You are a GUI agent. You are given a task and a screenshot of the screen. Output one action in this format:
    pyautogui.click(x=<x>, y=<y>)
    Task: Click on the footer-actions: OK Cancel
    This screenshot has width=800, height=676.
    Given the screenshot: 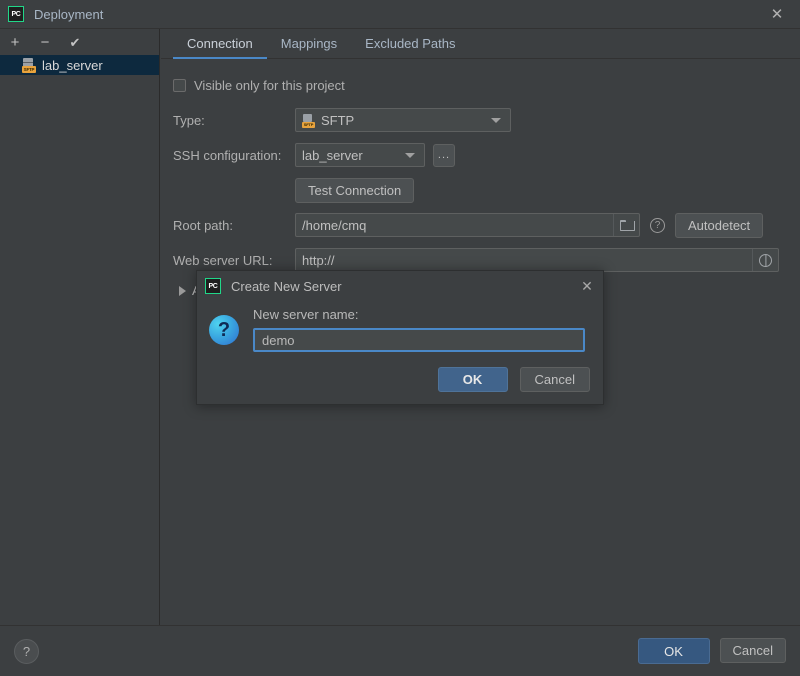 What is the action you would take?
    pyautogui.click(x=711, y=651)
    